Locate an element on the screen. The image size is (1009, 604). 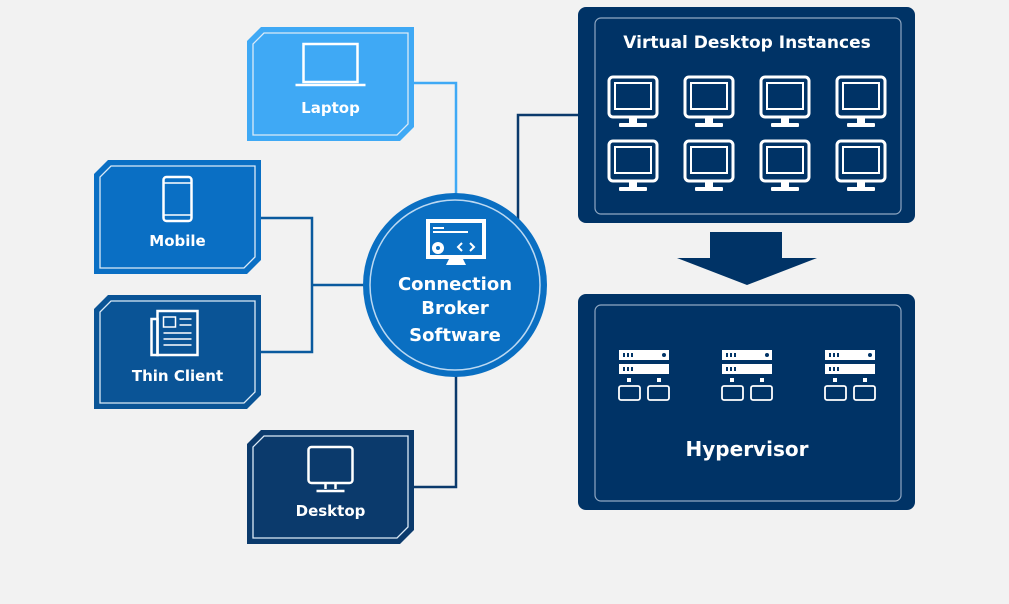
broker-label-2: Broker is located at coordinates (455, 308).